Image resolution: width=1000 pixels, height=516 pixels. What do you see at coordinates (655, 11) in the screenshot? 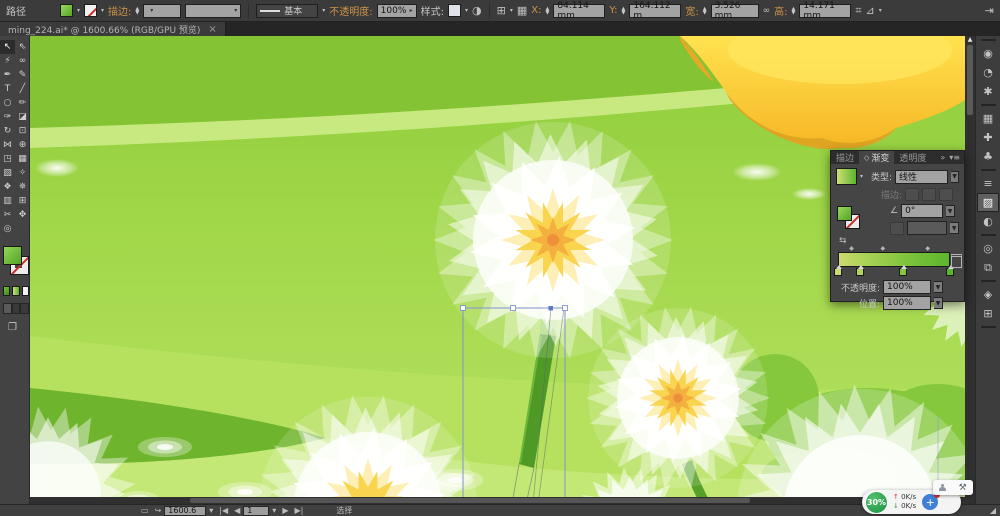
I see `y-input: 164.112 m` at bounding box center [655, 11].